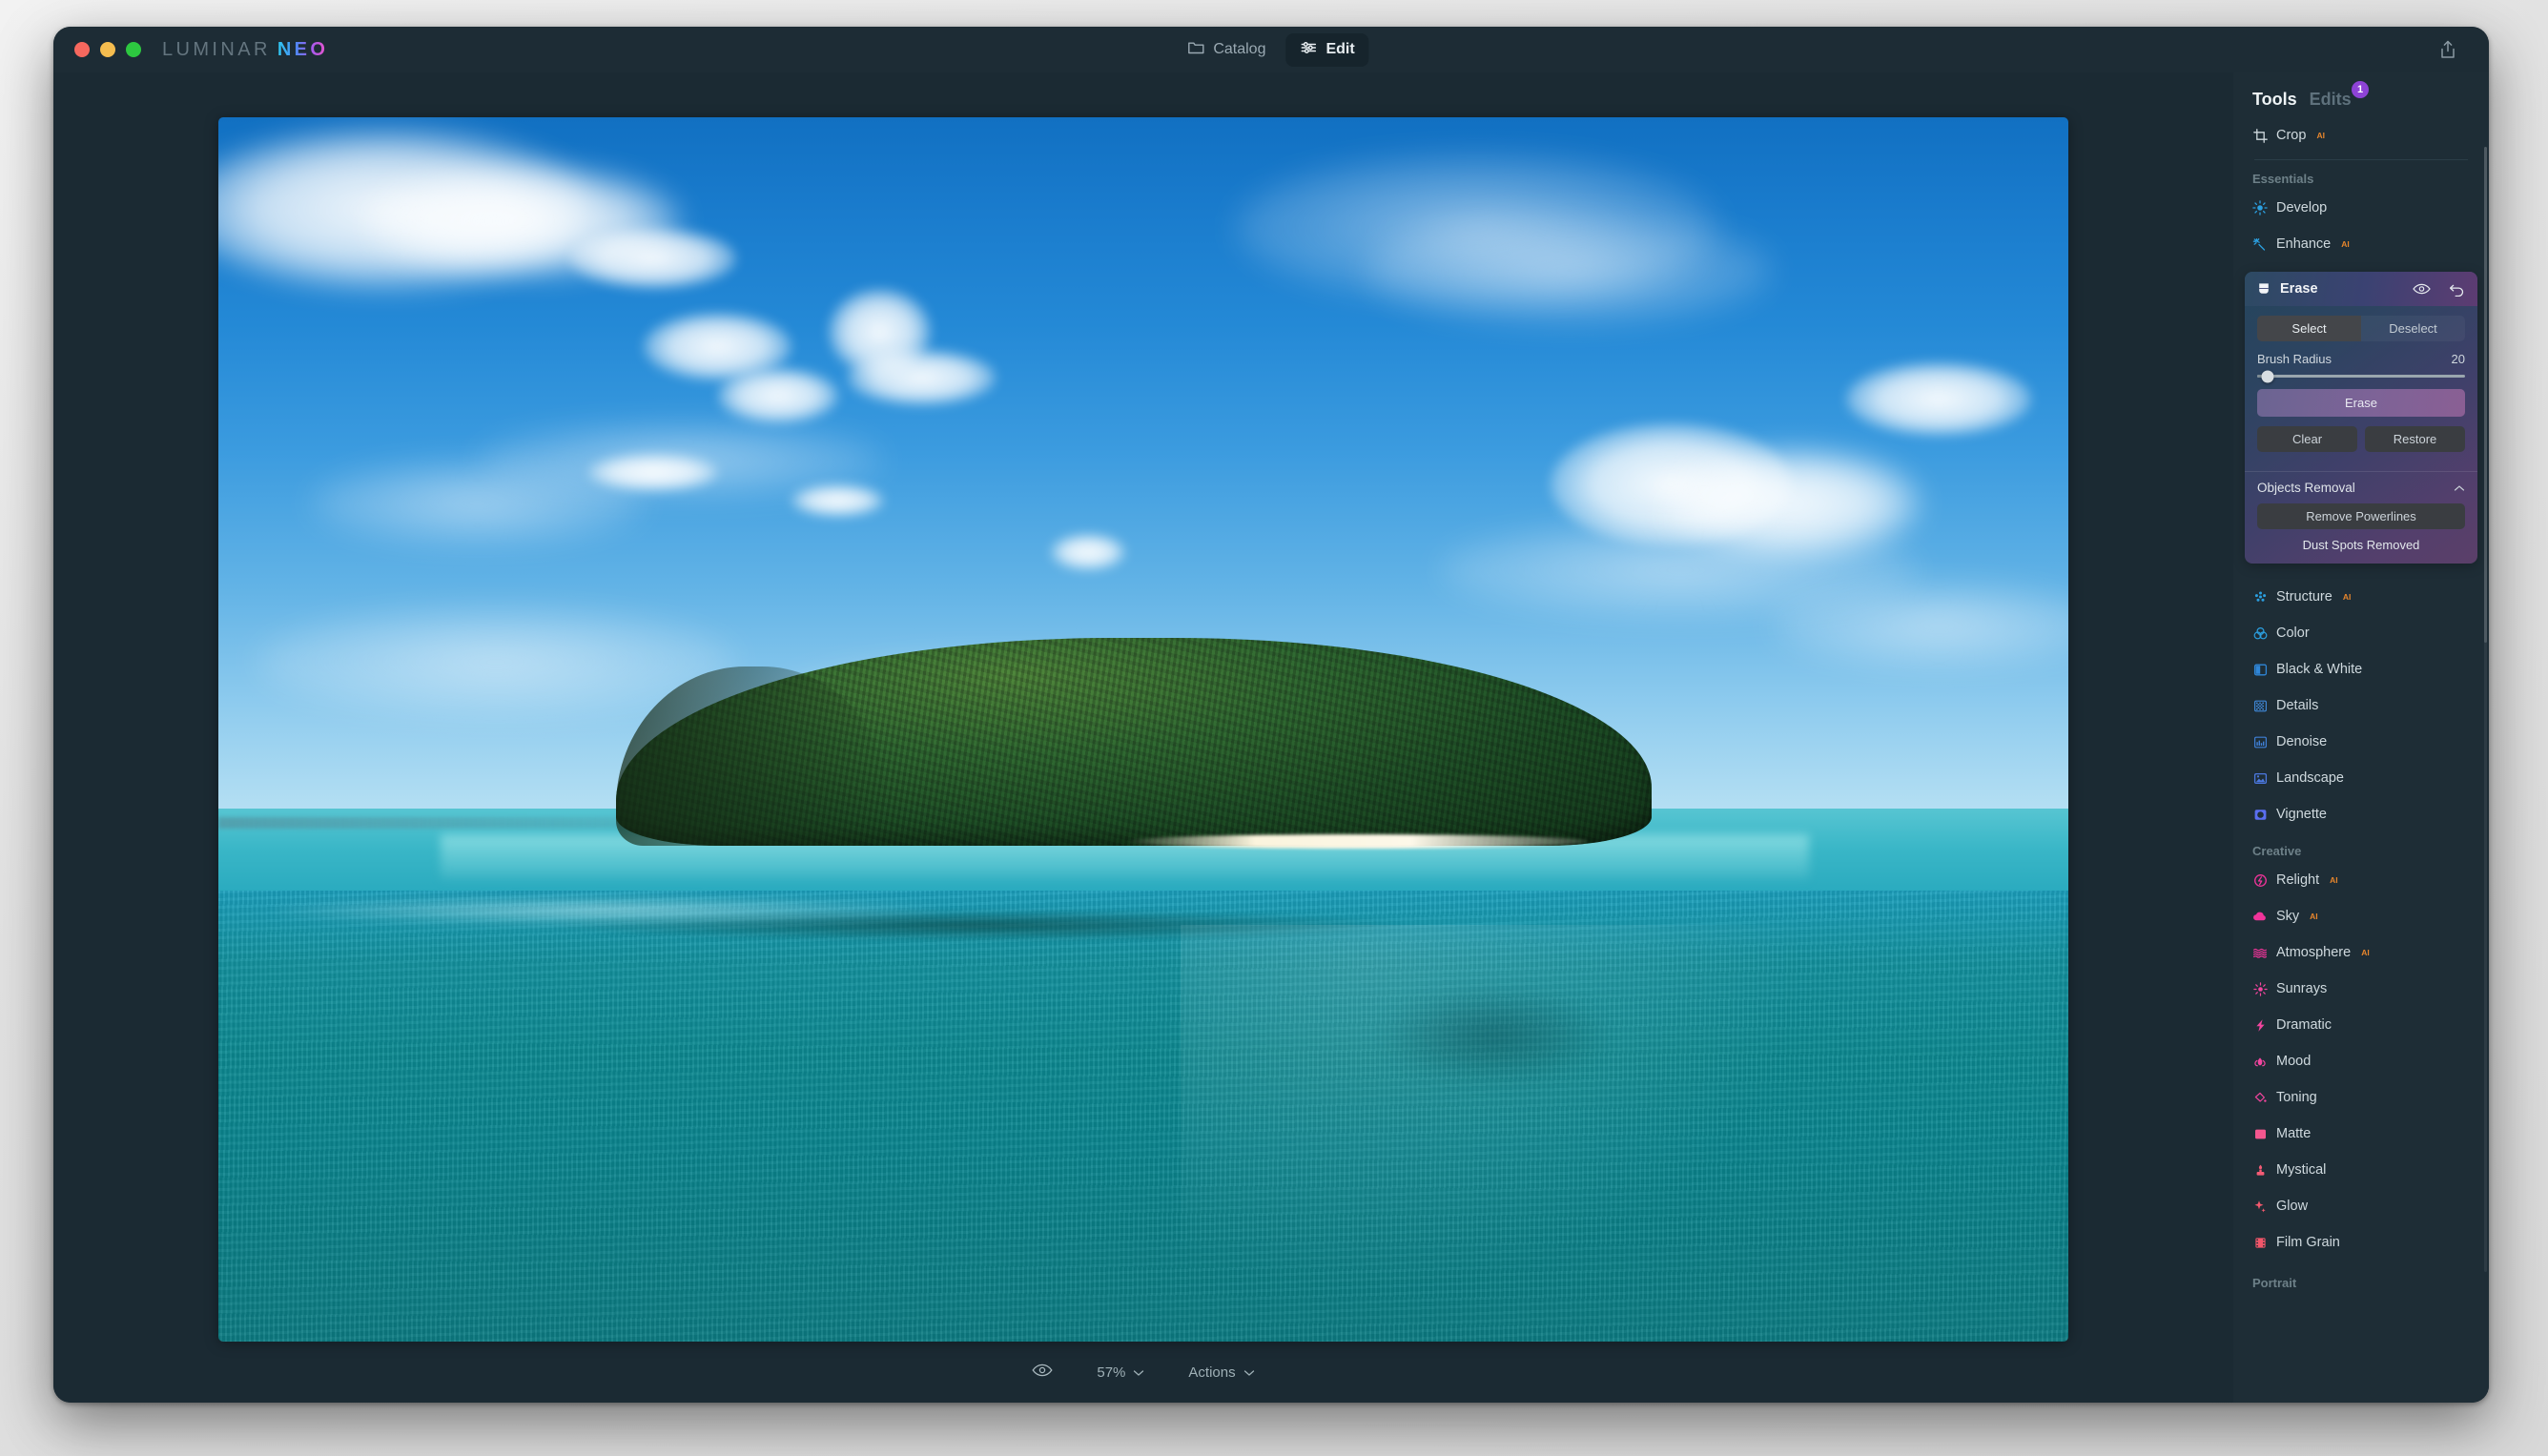  Describe the element at coordinates (1327, 50) in the screenshot. I see `tab-edit: Edit` at that location.